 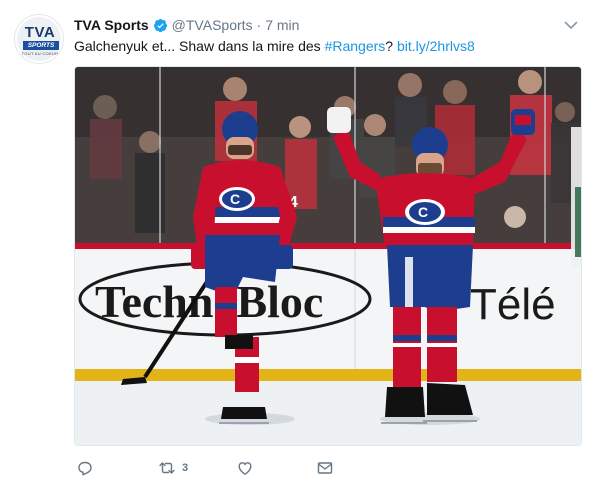 I want to click on verified-badge-icon, so click(x=160, y=25).